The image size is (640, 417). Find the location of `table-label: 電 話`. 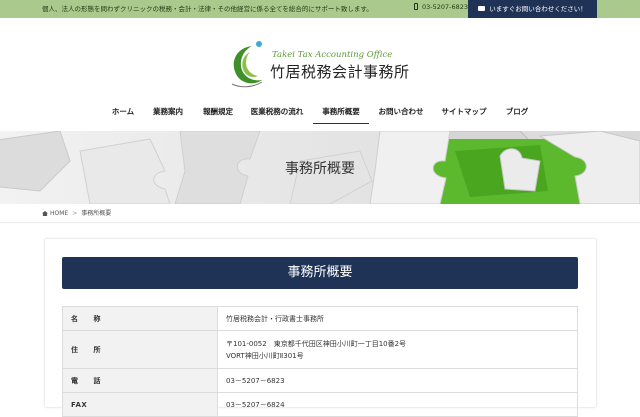

table-label: 電 話 is located at coordinates (140, 380).